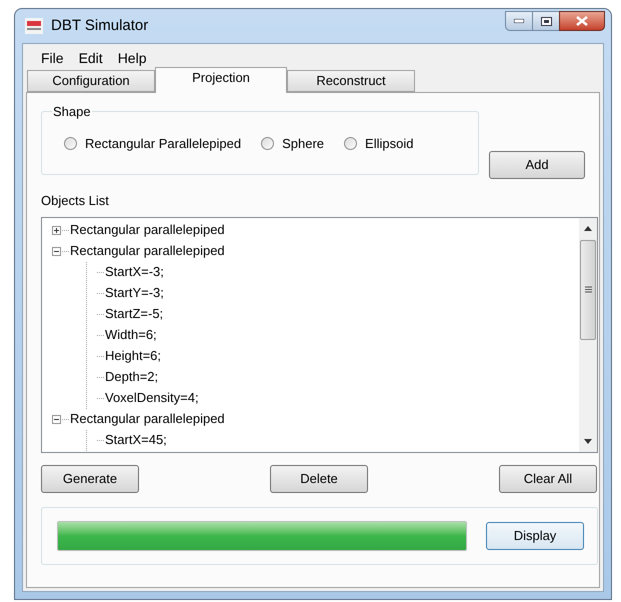 The image size is (621, 602). What do you see at coordinates (131, 377) in the screenshot?
I see `tree-item: Depth=2;` at bounding box center [131, 377].